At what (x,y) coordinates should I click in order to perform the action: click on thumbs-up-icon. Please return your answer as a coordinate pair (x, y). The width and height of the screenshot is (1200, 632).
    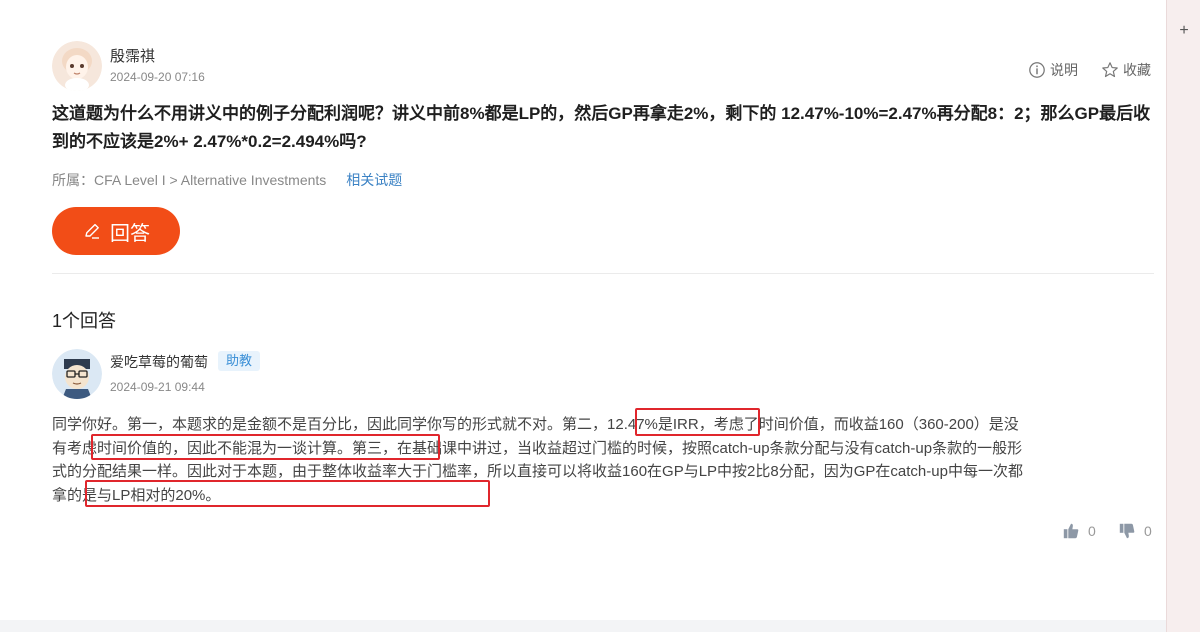
    Looking at the image, I should click on (1071, 531).